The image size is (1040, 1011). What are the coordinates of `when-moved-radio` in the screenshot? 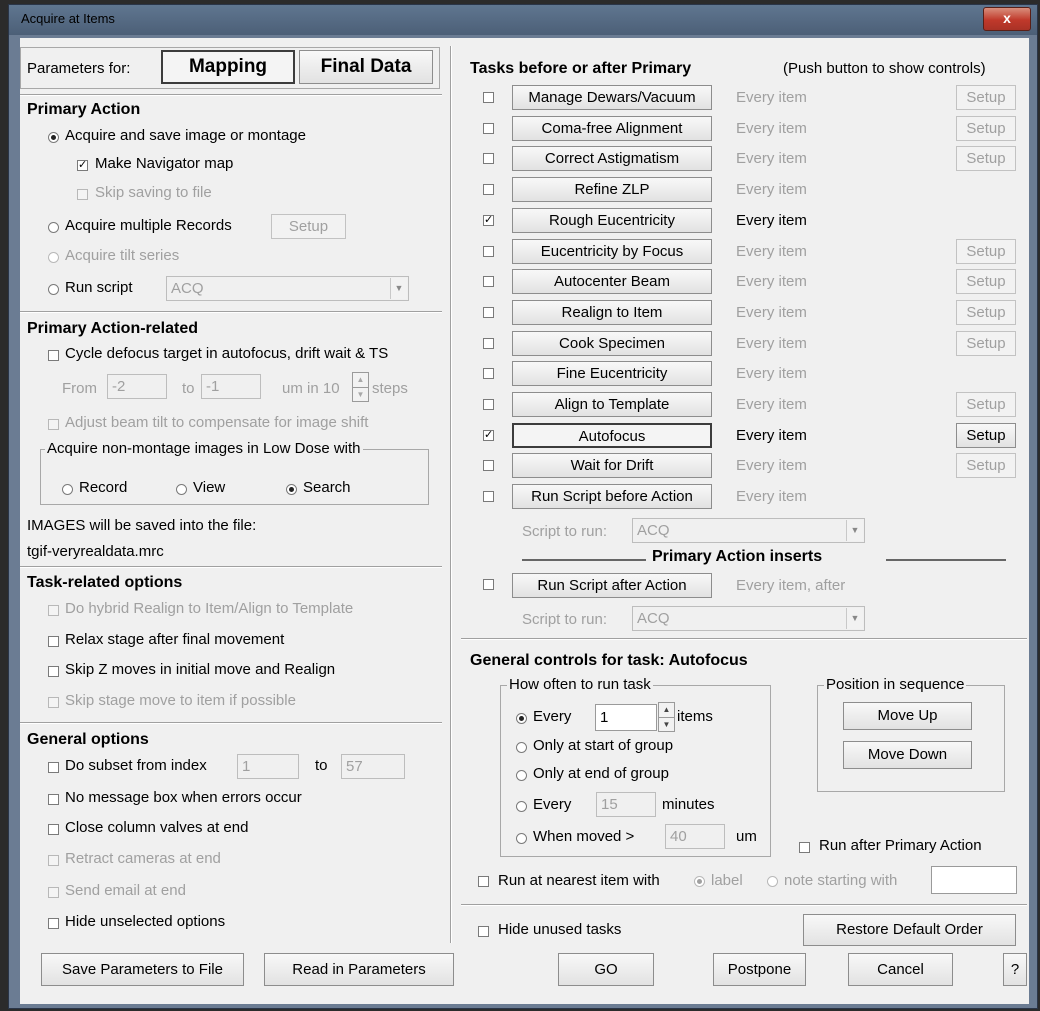 It's located at (521, 838).